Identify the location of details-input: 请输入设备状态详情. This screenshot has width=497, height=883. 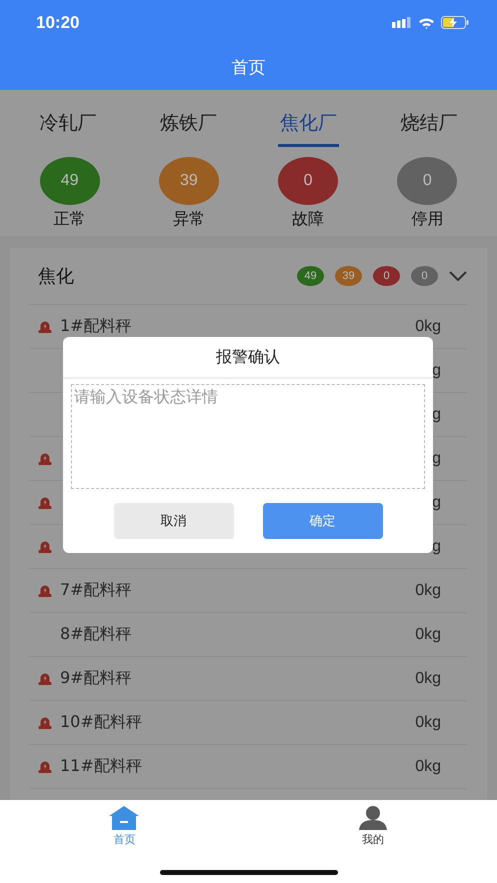
(248, 436).